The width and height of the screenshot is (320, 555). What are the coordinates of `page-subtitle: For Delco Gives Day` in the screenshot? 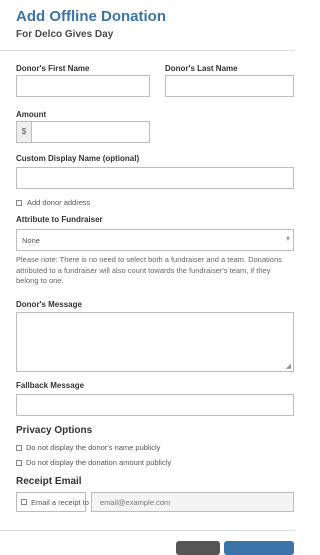 It's located at (65, 34).